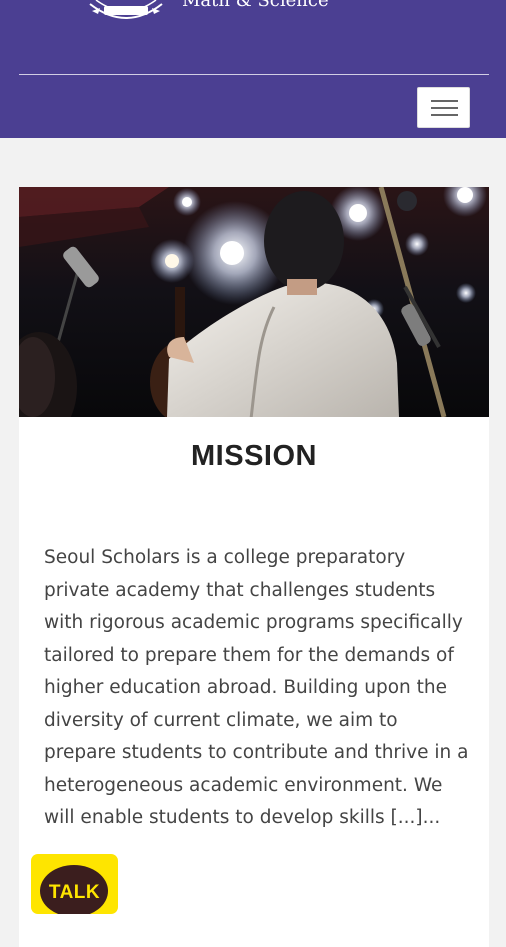 This screenshot has height=947, width=506. Describe the element at coordinates (254, 74) in the screenshot. I see `header-divider` at that location.